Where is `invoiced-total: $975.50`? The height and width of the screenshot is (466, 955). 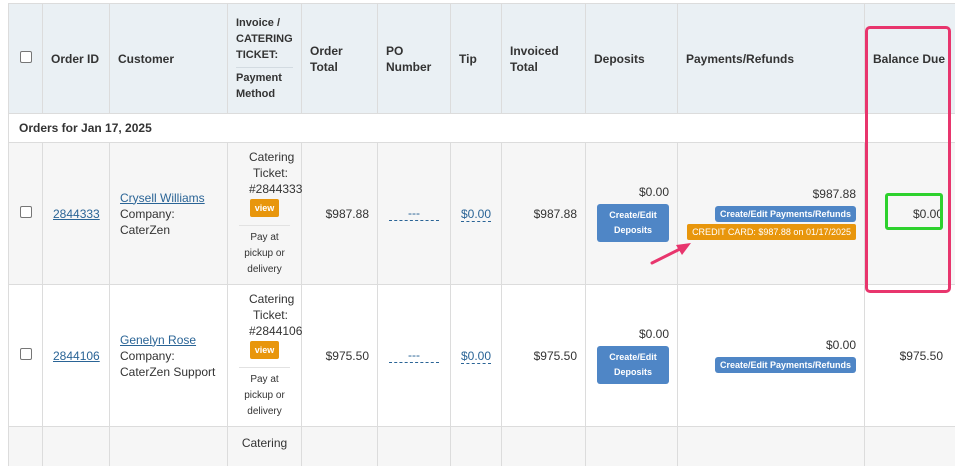 invoiced-total: $975.50 is located at coordinates (544, 356).